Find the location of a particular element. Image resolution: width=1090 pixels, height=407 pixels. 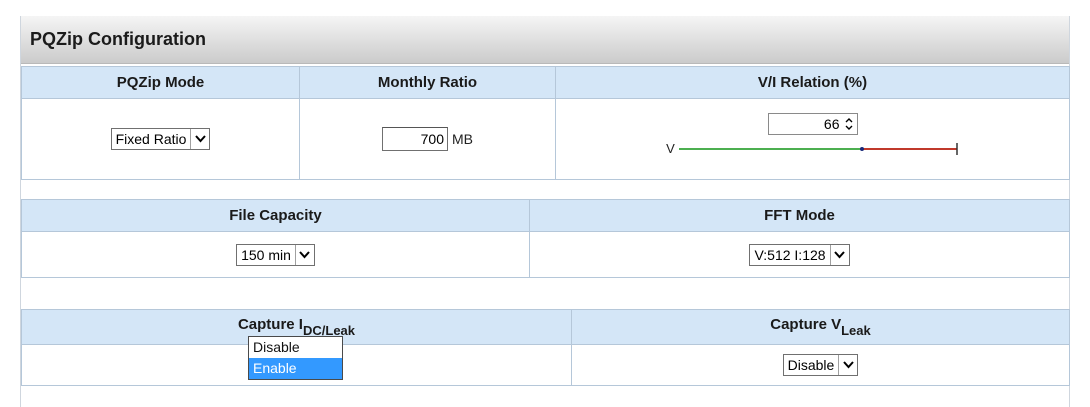

monthly-ratio-cell: 700 MB is located at coordinates (427, 139).